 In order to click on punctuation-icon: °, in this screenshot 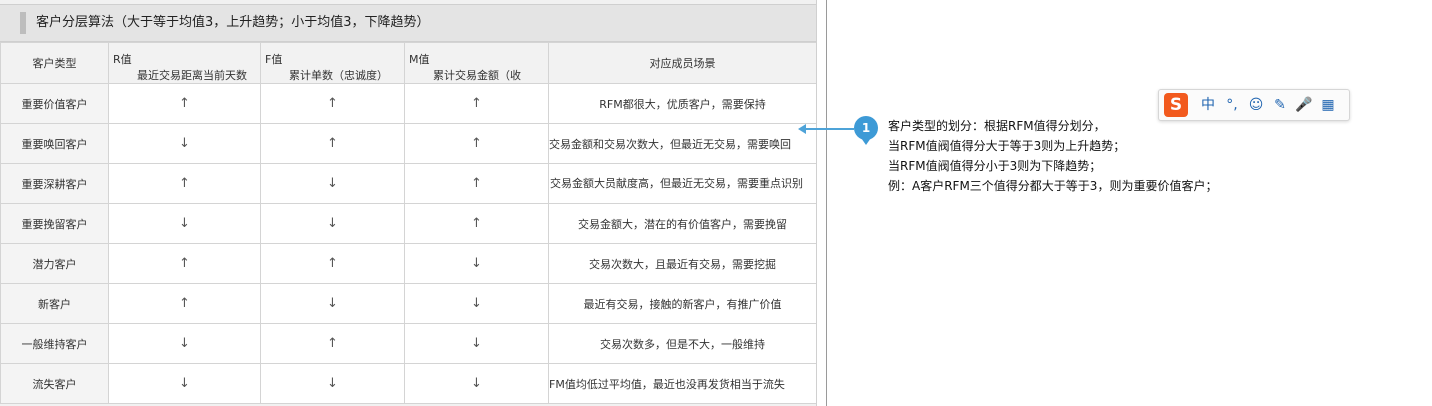, I will do `click(1232, 105)`.